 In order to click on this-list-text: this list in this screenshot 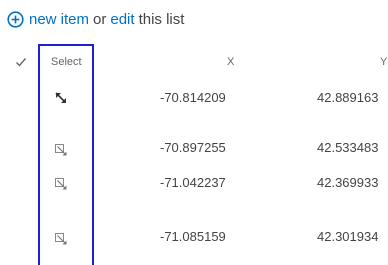, I will do `click(161, 19)`.